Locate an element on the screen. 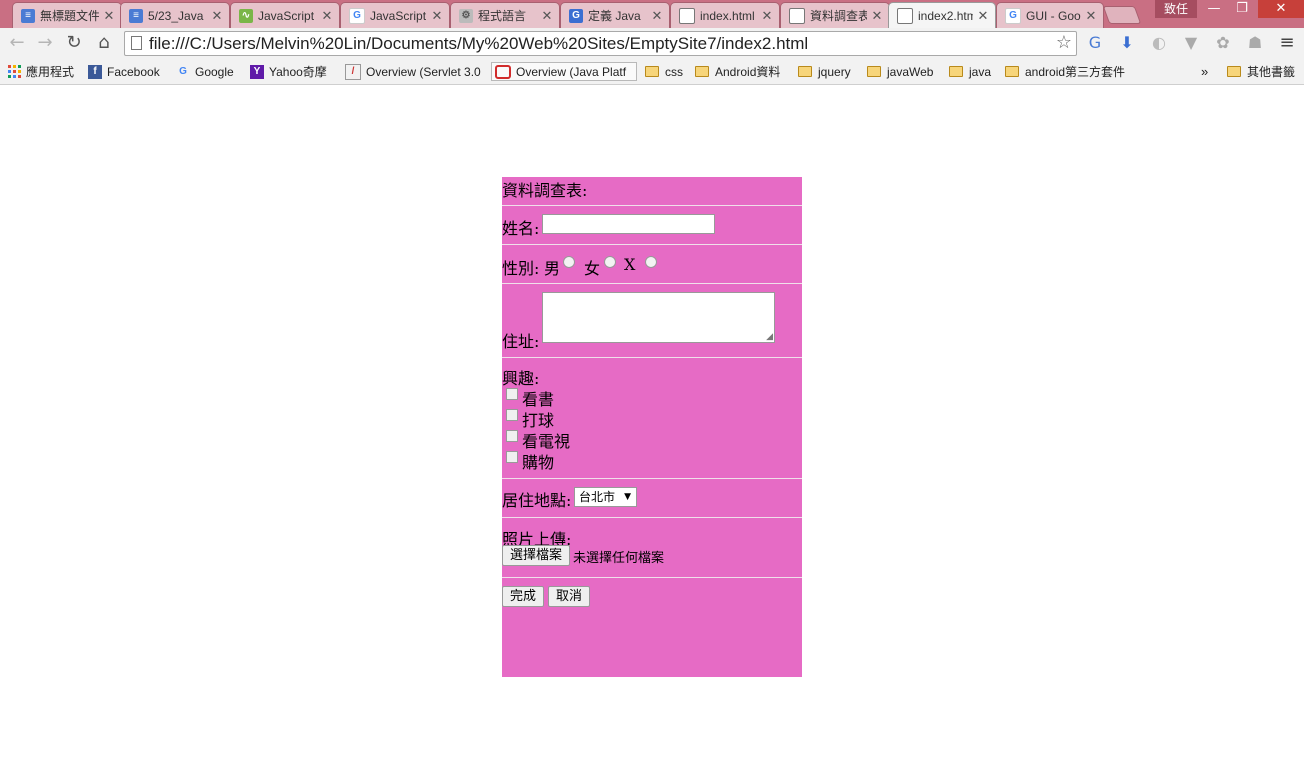 Image resolution: width=1304 pixels, height=768 pixels. bookmark-folder-java: java is located at coordinates (970, 71).